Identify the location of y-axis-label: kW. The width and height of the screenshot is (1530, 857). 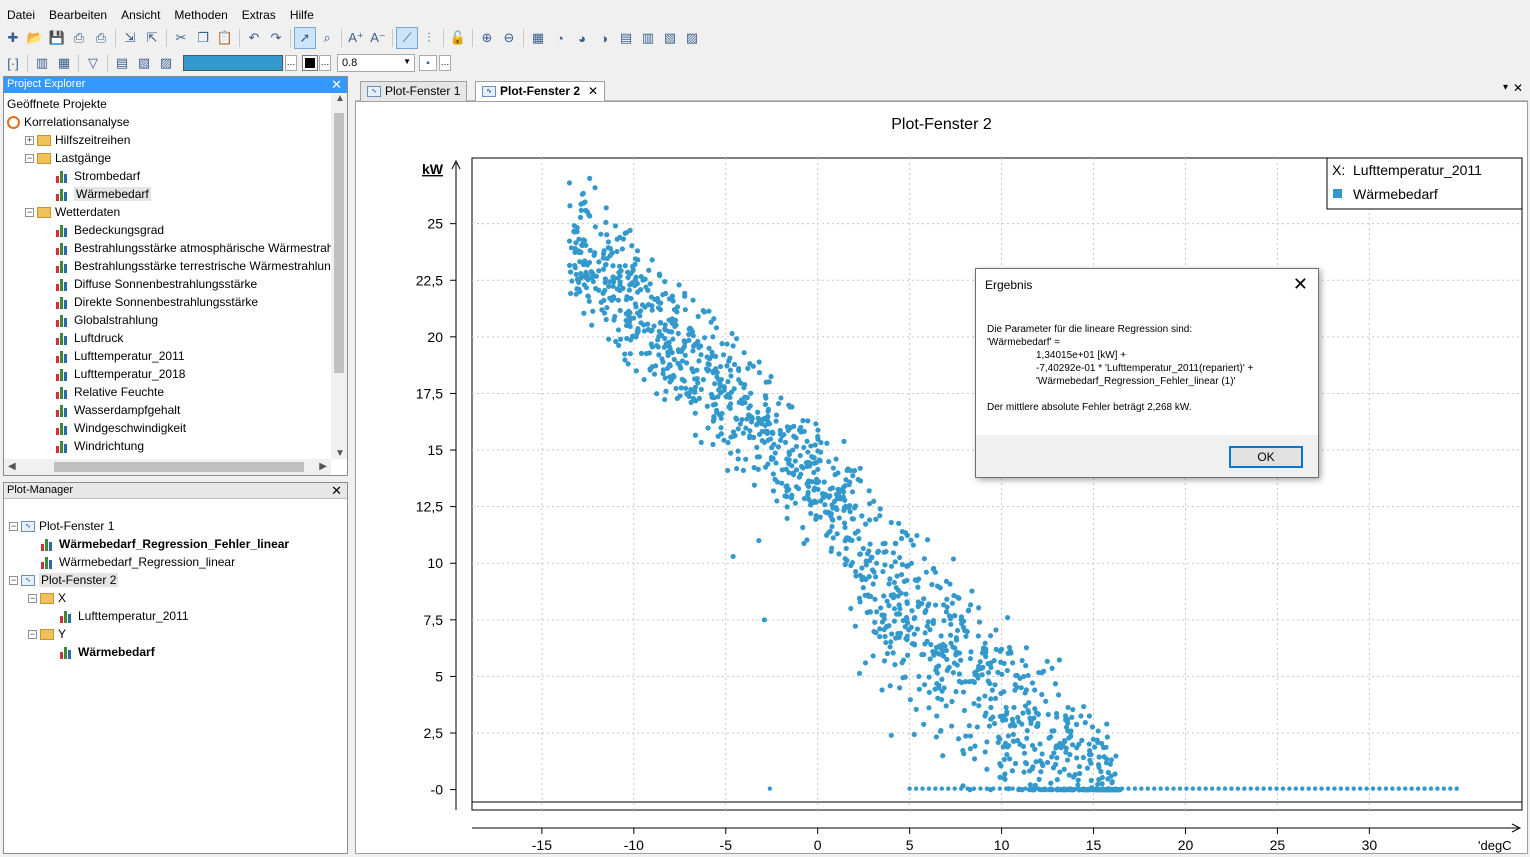
(433, 169).